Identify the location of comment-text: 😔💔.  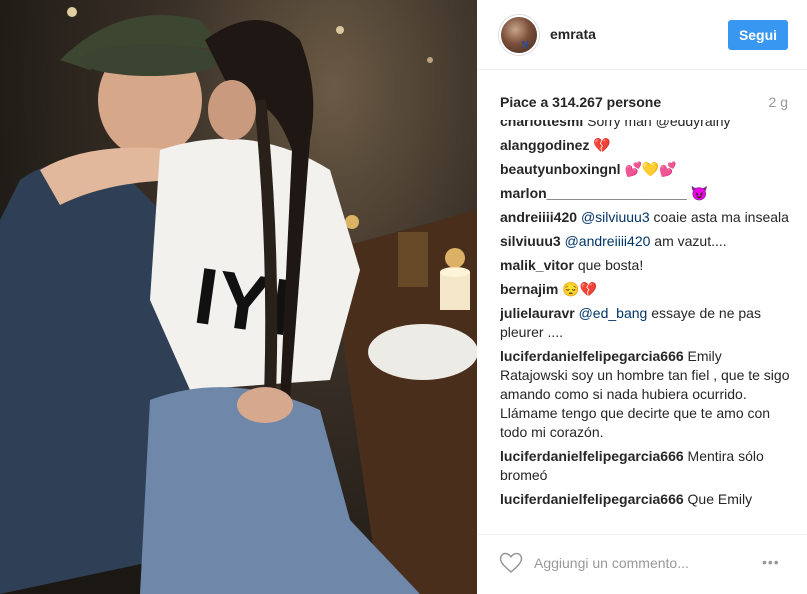
(580, 289).